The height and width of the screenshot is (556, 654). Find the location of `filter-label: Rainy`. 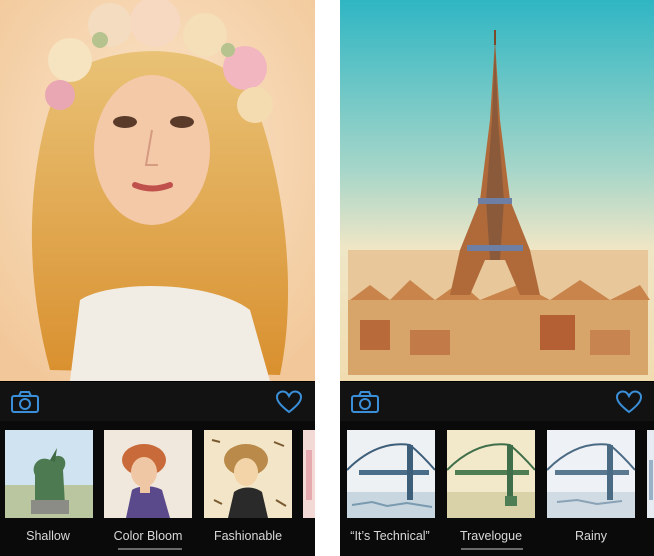

filter-label: Rainy is located at coordinates (591, 536).